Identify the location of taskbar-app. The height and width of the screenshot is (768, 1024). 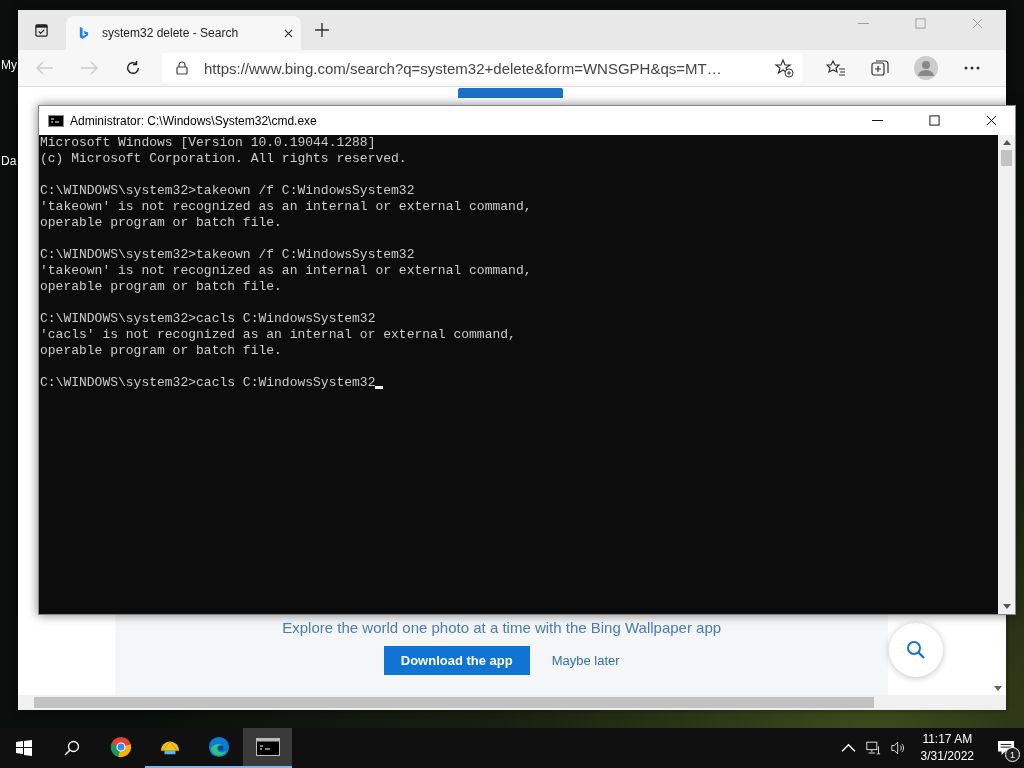
(267, 748).